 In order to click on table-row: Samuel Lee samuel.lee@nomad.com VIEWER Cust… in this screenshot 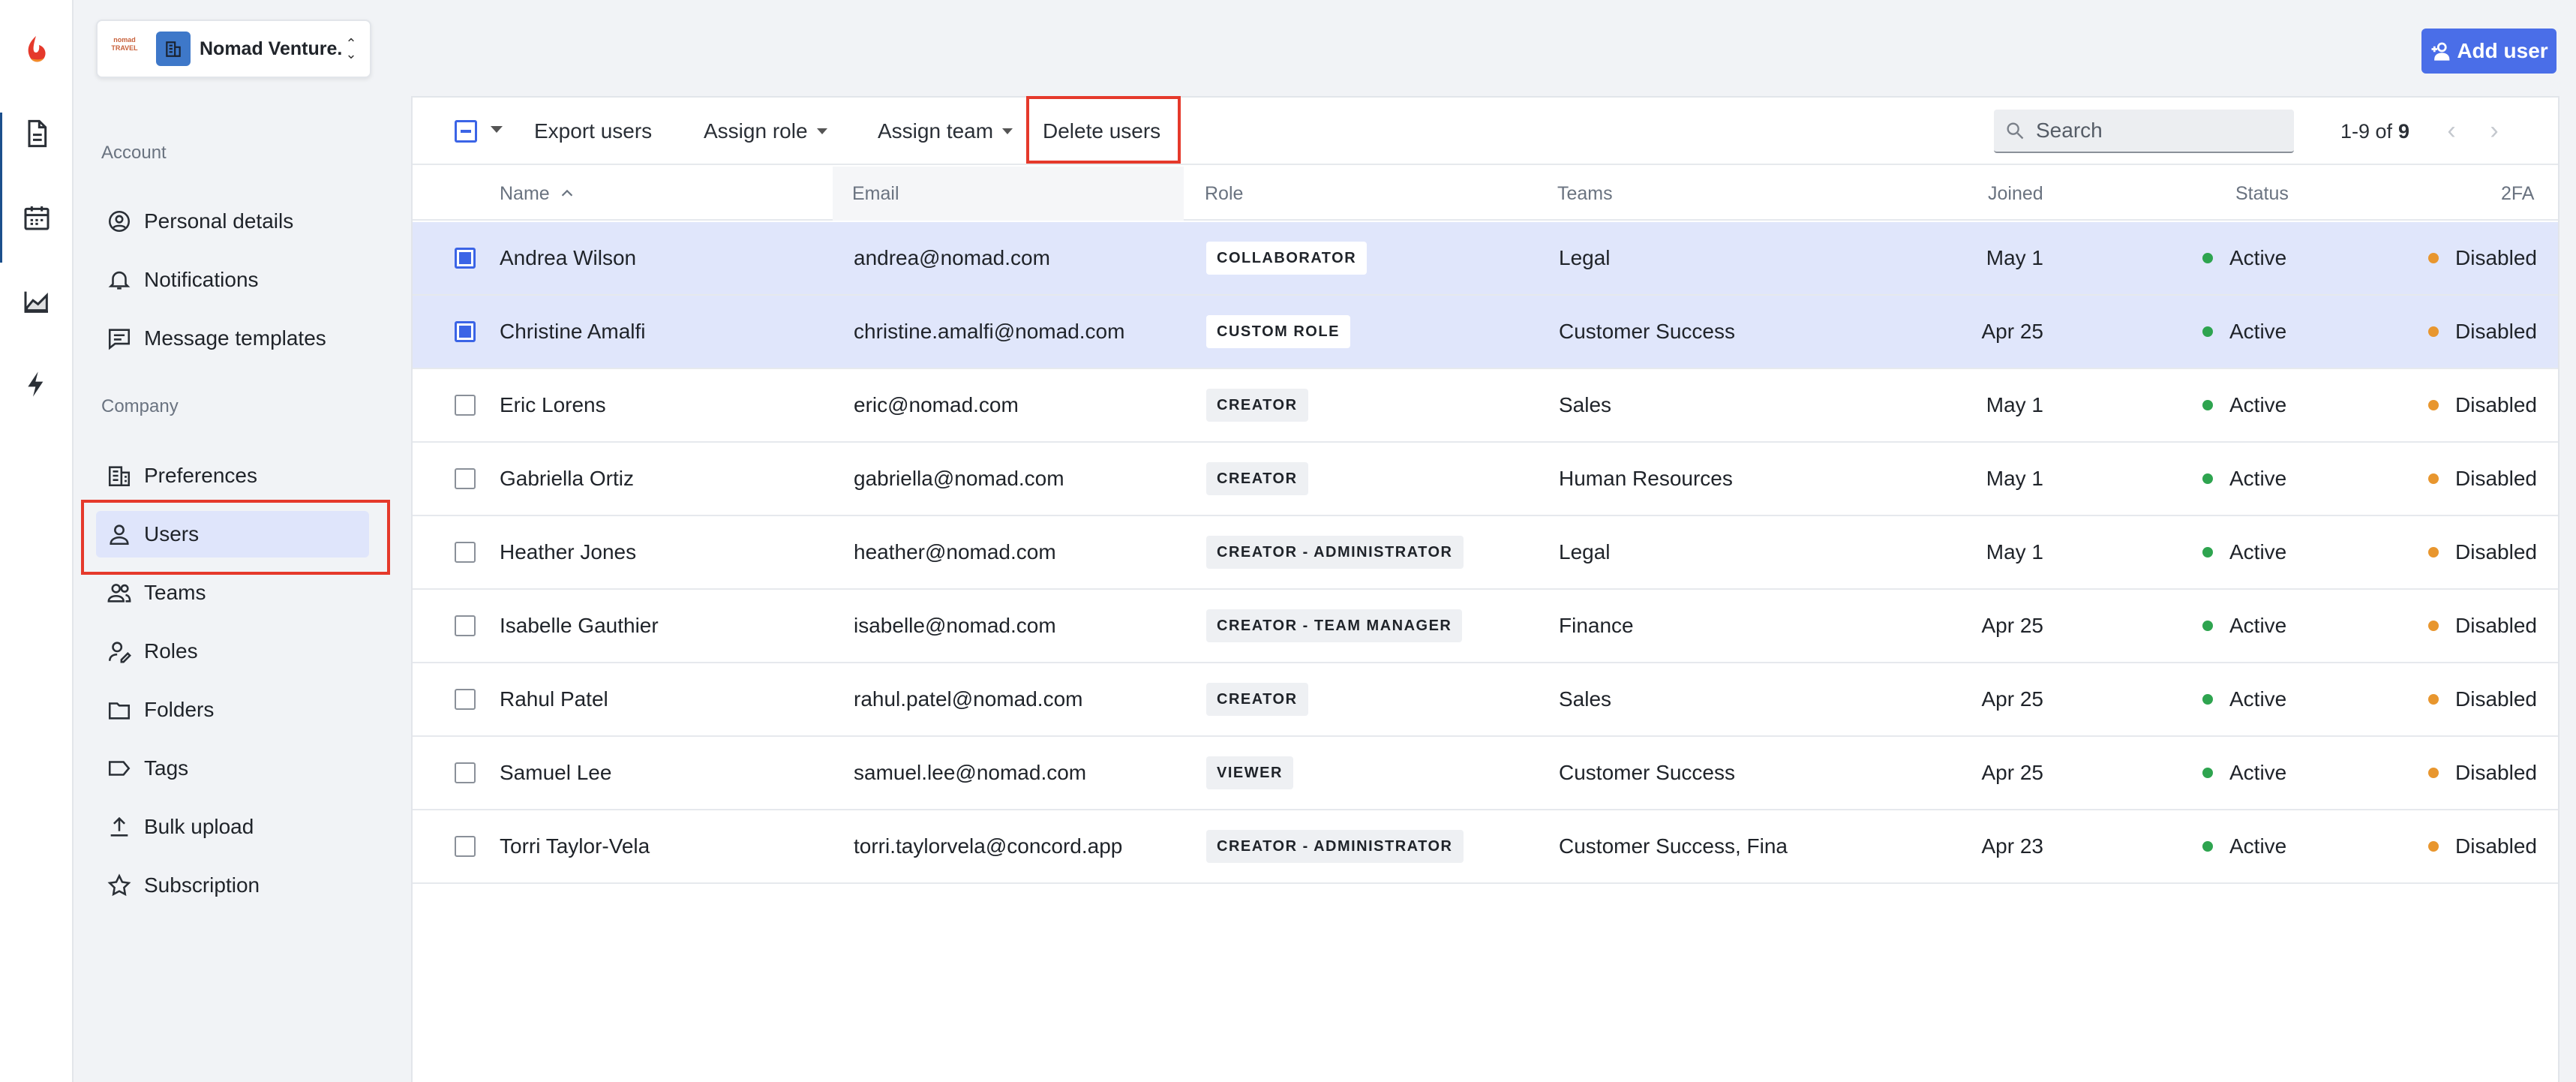, I will do `click(1485, 773)`.